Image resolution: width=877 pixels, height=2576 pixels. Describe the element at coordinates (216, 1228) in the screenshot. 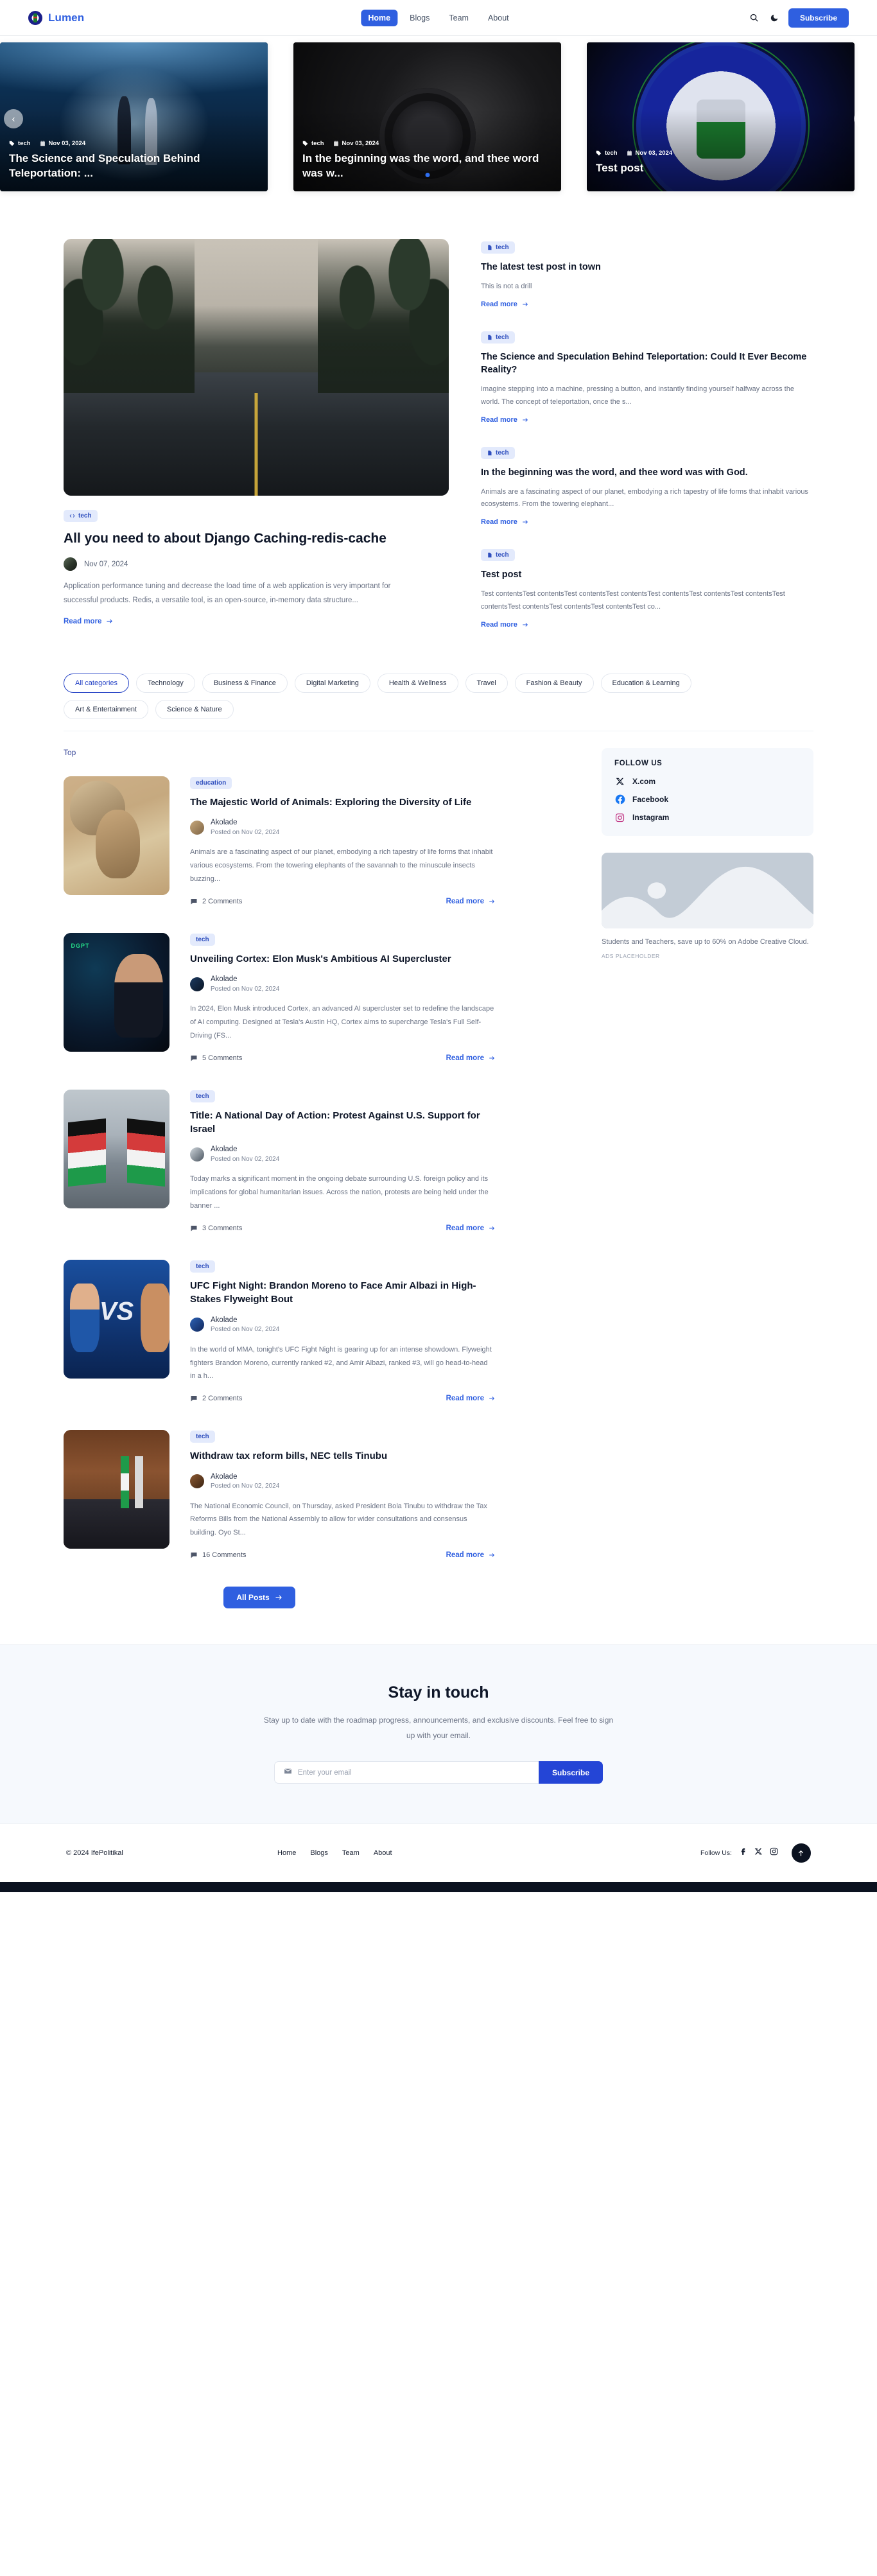

I see `post-comments: 3 Comments` at that location.